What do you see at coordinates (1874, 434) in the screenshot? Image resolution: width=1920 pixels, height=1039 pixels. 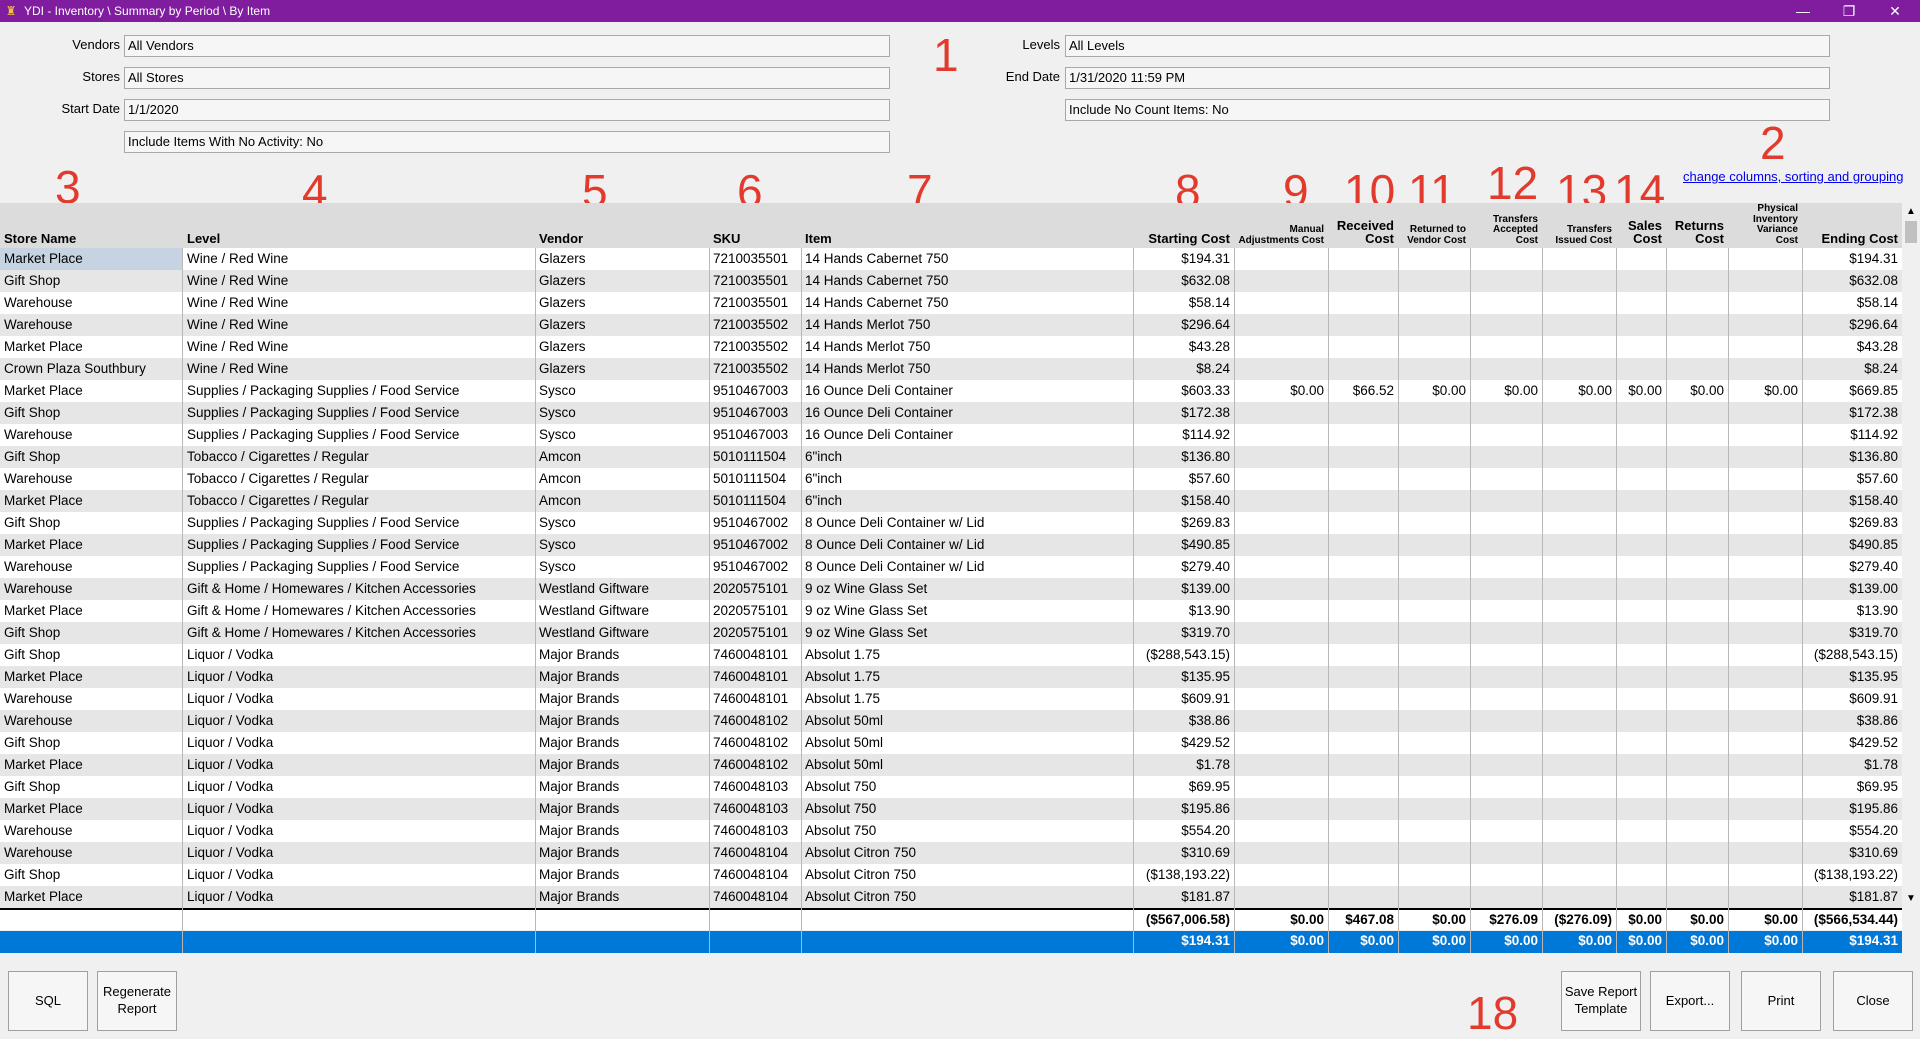 I see `cell-end: $114.92` at bounding box center [1874, 434].